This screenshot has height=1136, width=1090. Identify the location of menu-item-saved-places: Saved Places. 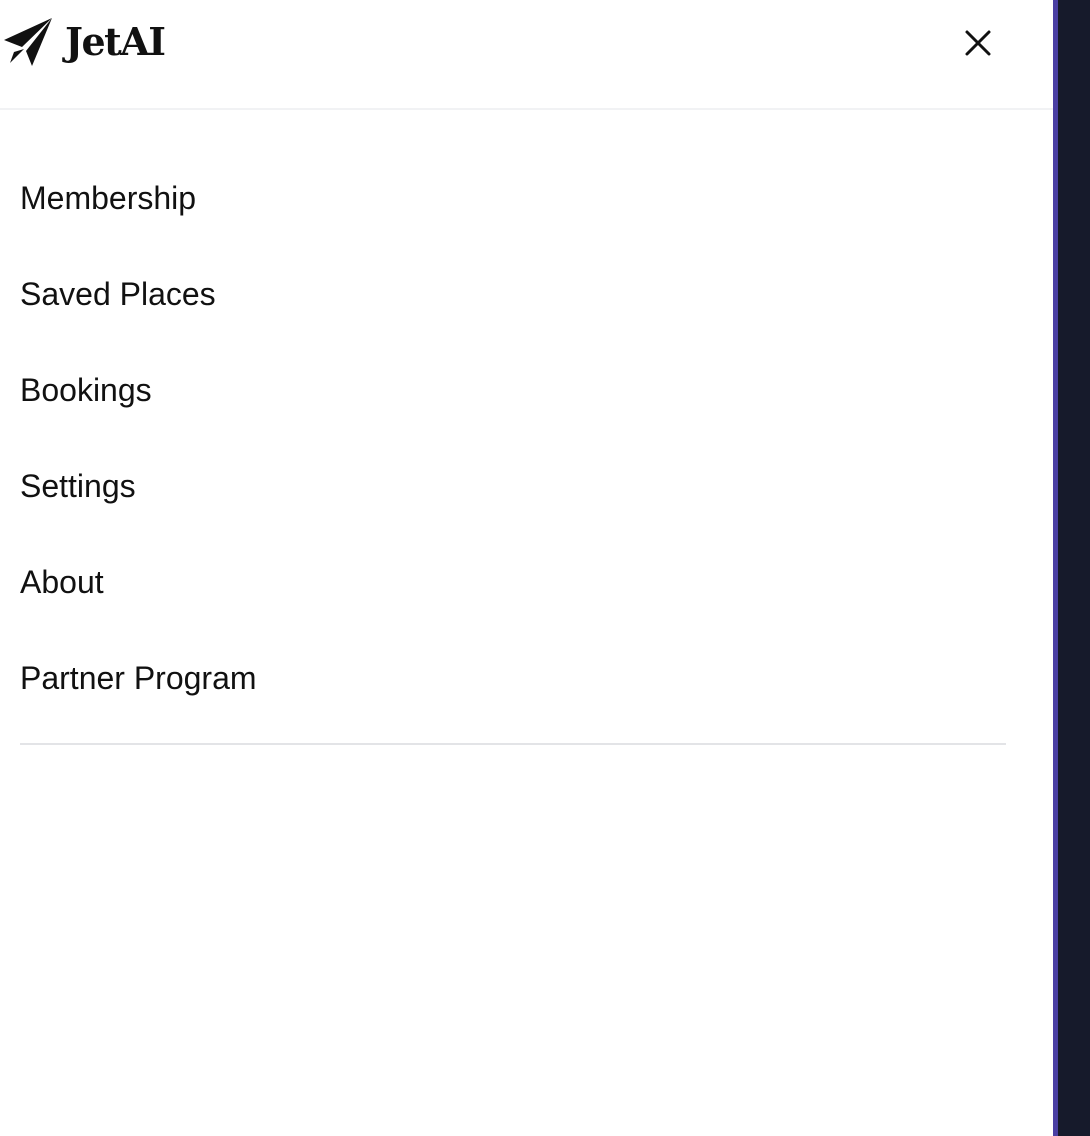
(513, 294).